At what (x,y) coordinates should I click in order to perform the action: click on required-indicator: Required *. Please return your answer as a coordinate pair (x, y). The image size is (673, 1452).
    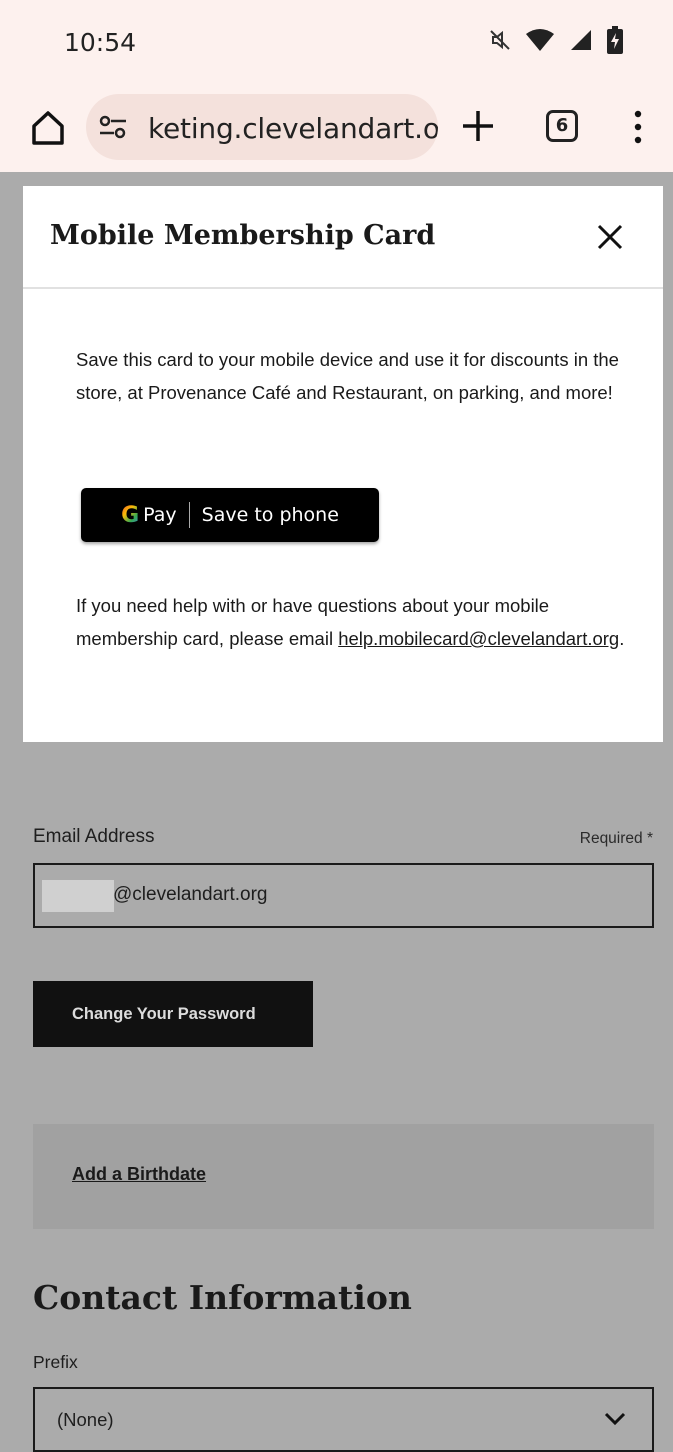
    Looking at the image, I should click on (616, 838).